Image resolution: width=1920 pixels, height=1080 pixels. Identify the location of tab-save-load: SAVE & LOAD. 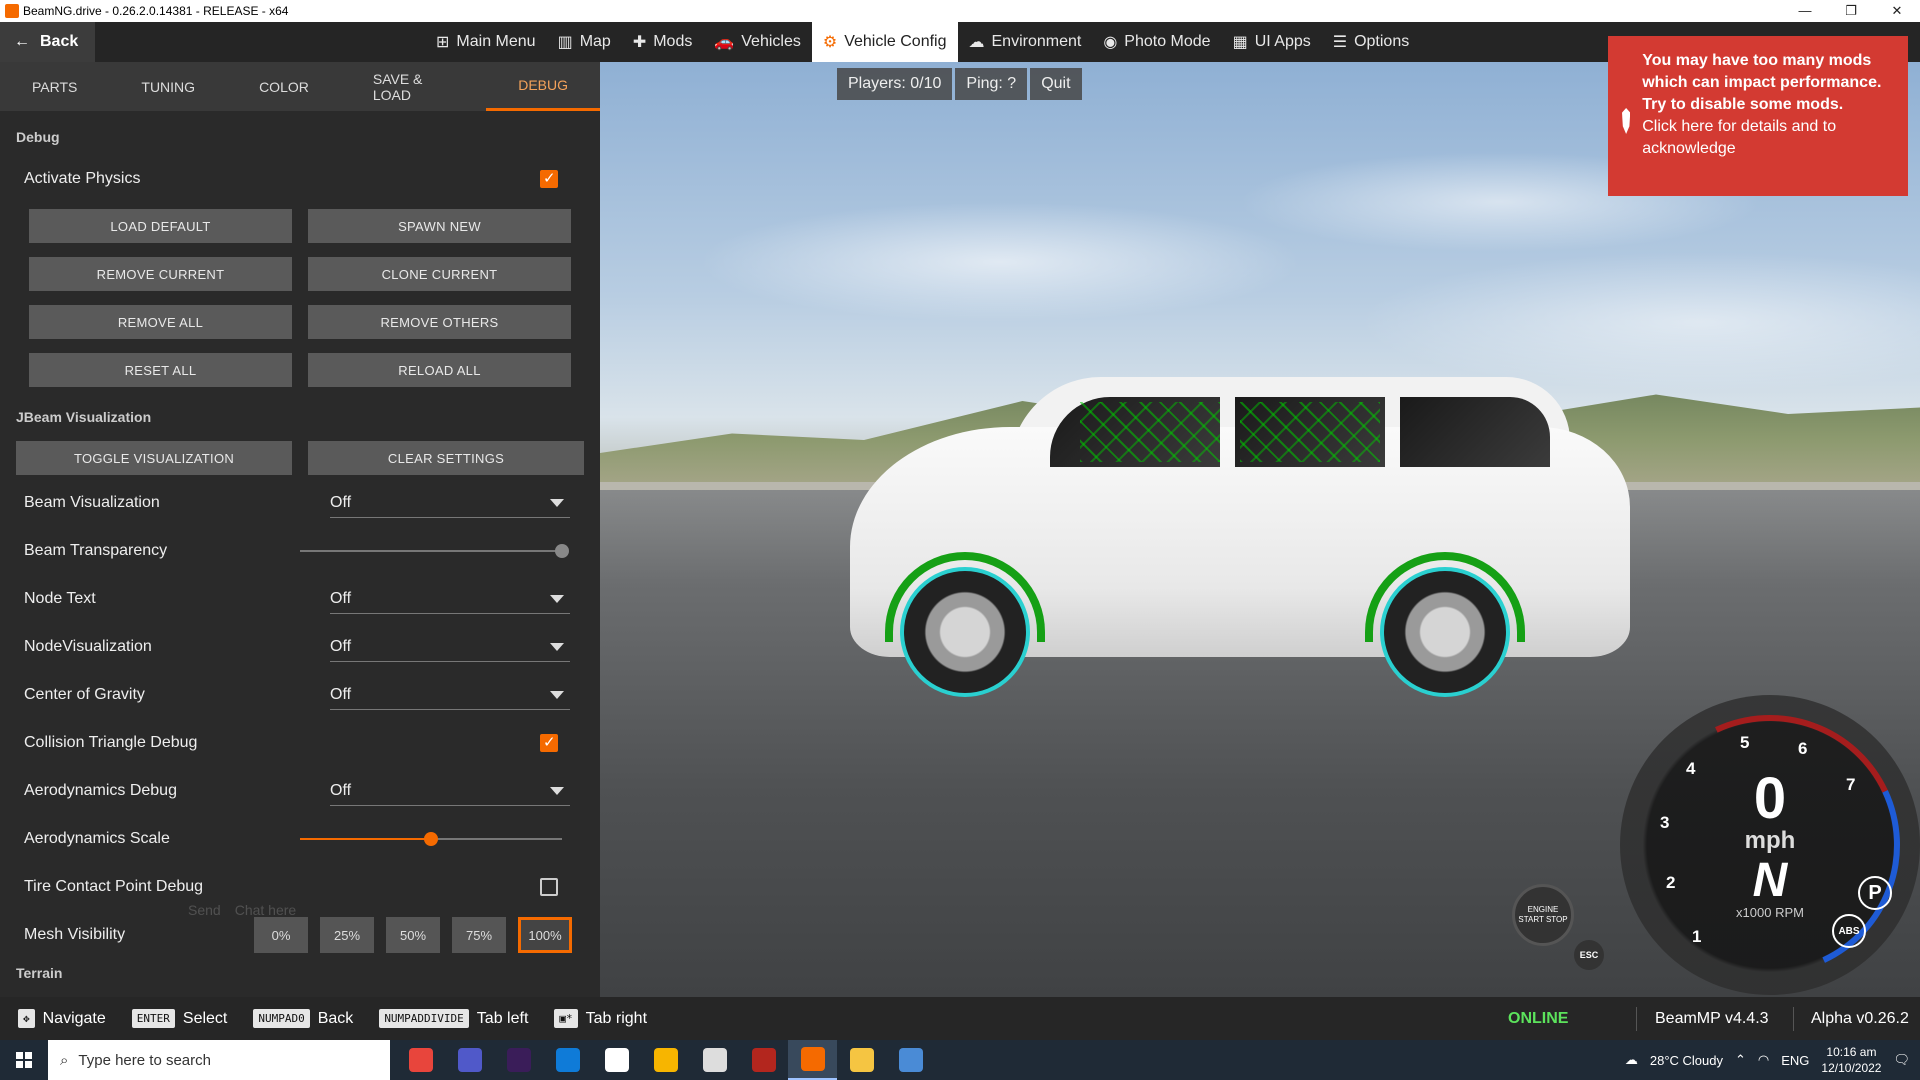
(413, 86).